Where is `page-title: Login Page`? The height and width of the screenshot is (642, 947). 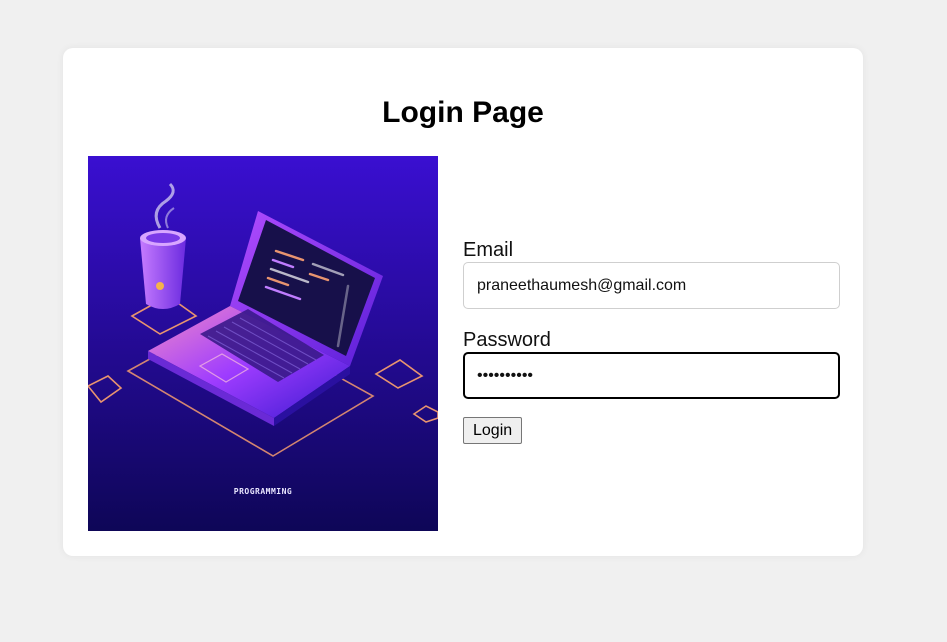
page-title: Login Page is located at coordinates (463, 112).